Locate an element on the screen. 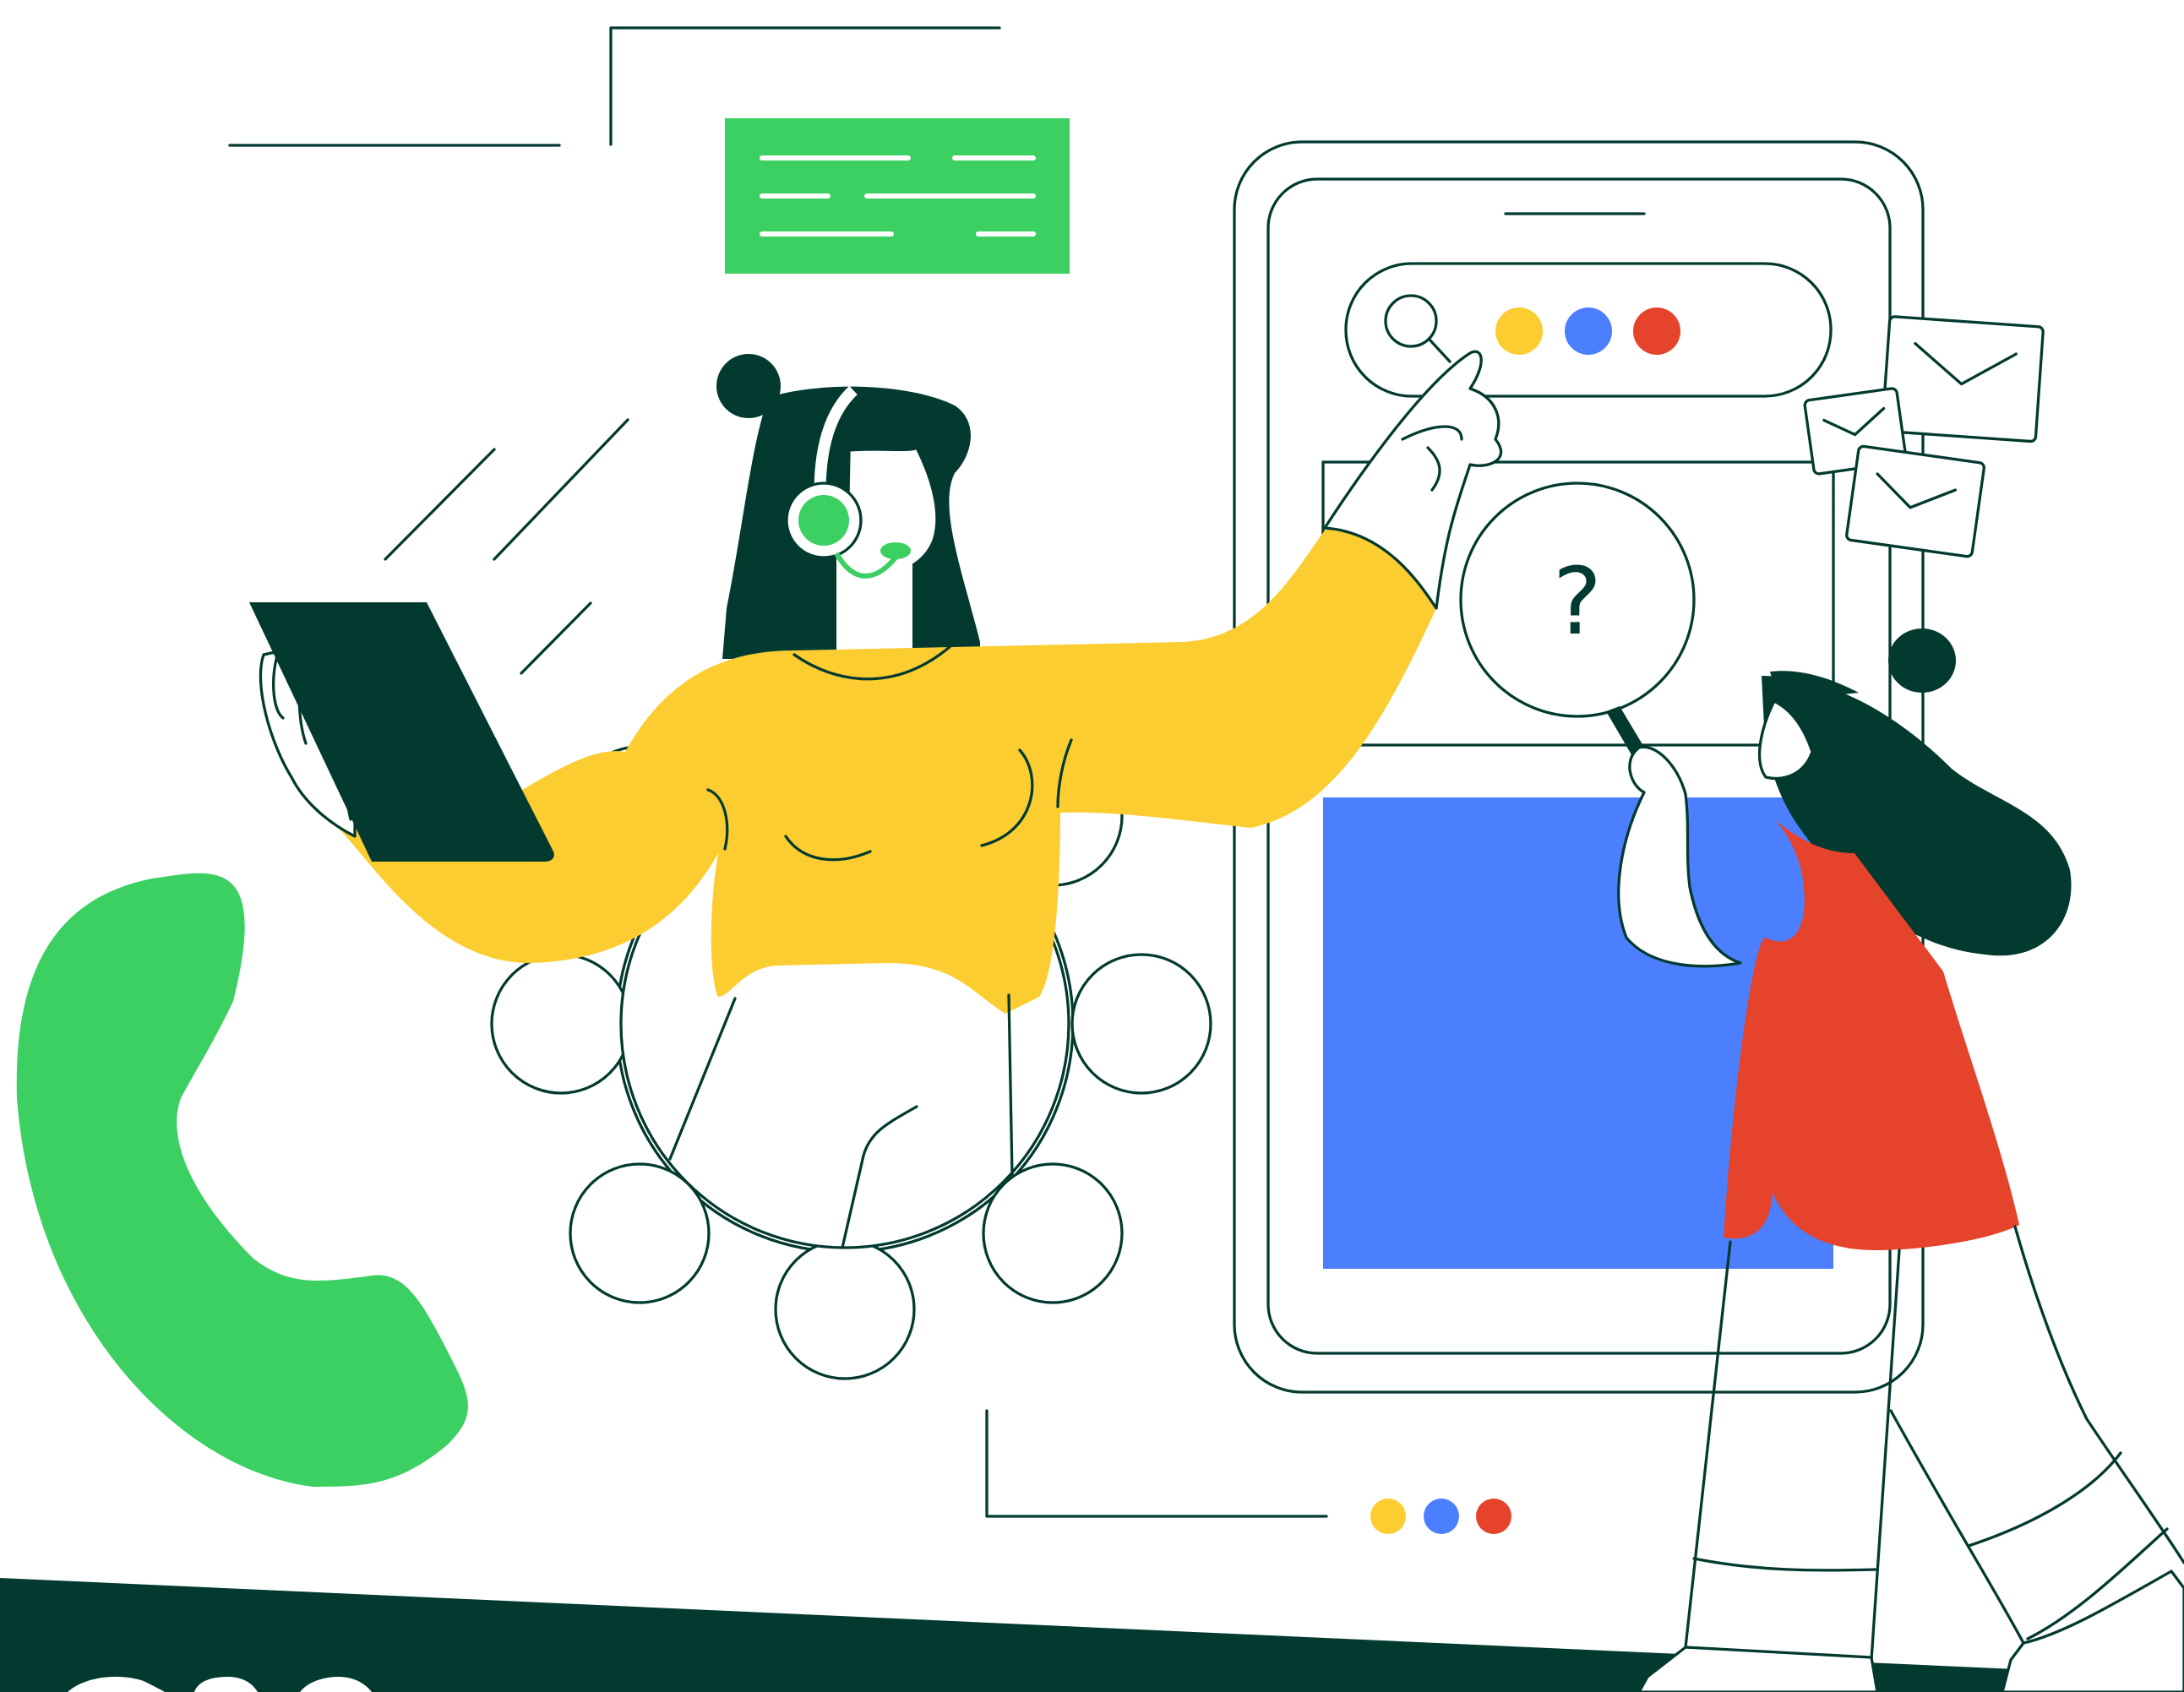 This screenshot has width=2184, height=1692. pagination-dots is located at coordinates (1440, 1516).